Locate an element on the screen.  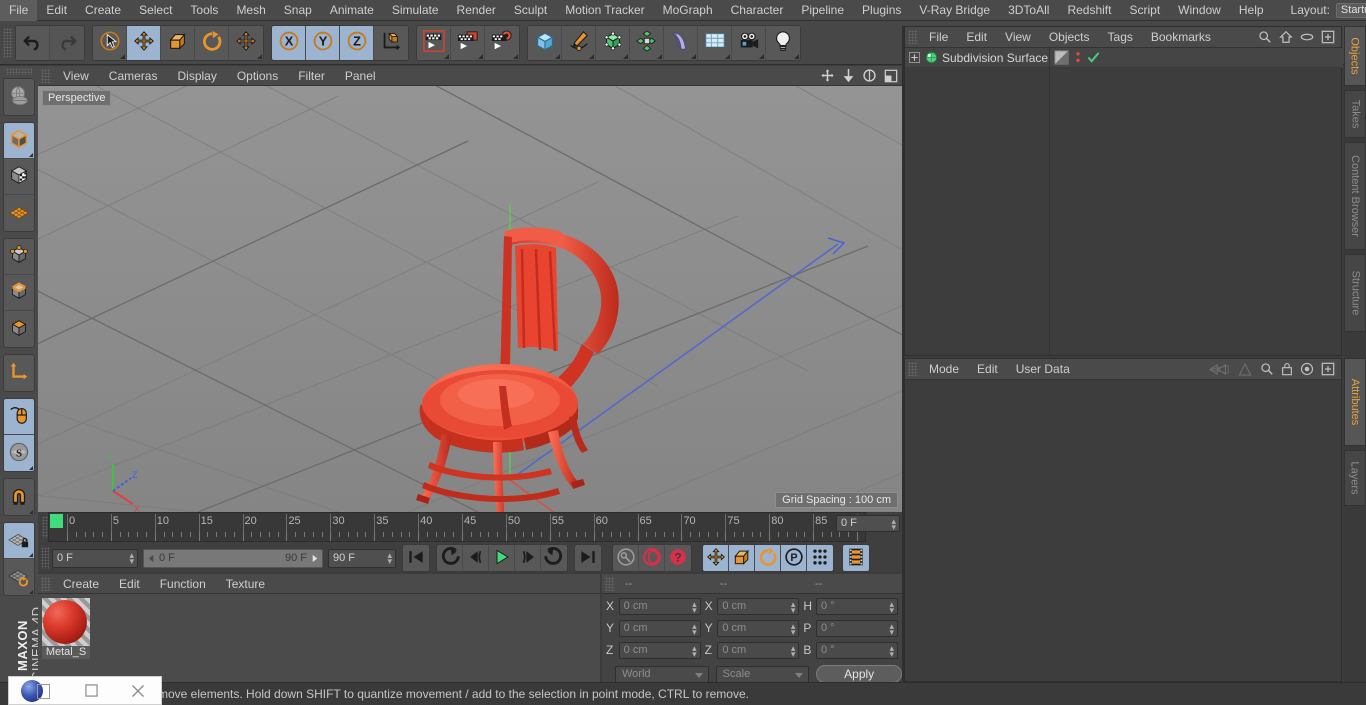
point-dots-icon is located at coordinates (1078, 57).